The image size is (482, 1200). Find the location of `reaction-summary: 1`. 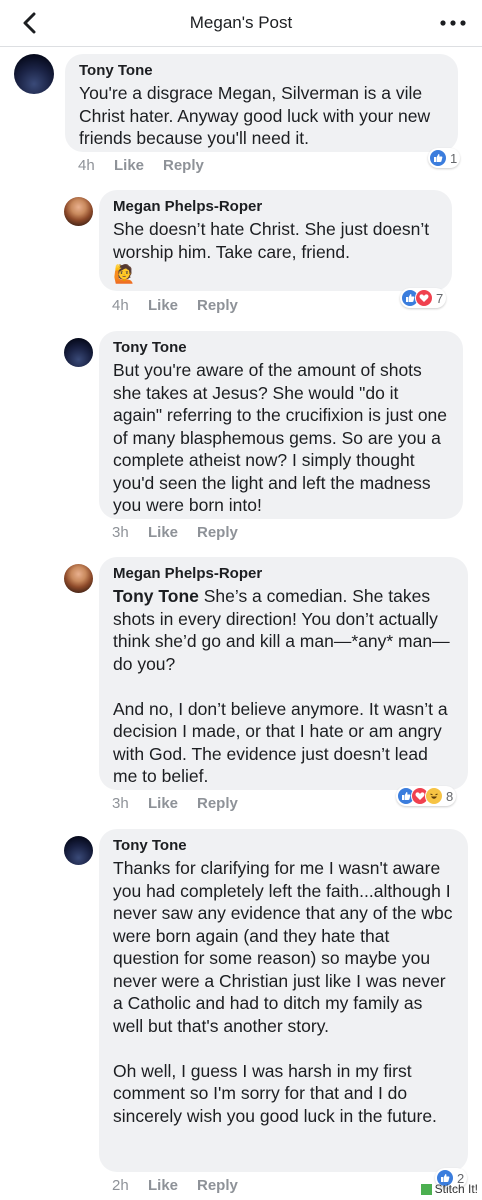

reaction-summary: 1 is located at coordinates (444, 158).